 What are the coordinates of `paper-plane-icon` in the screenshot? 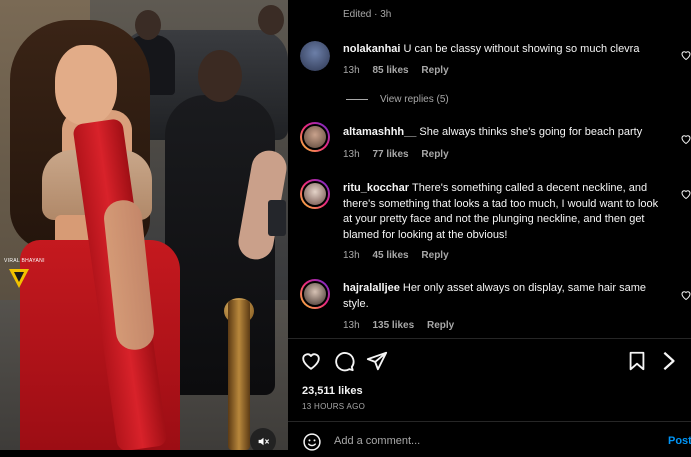 It's located at (377, 361).